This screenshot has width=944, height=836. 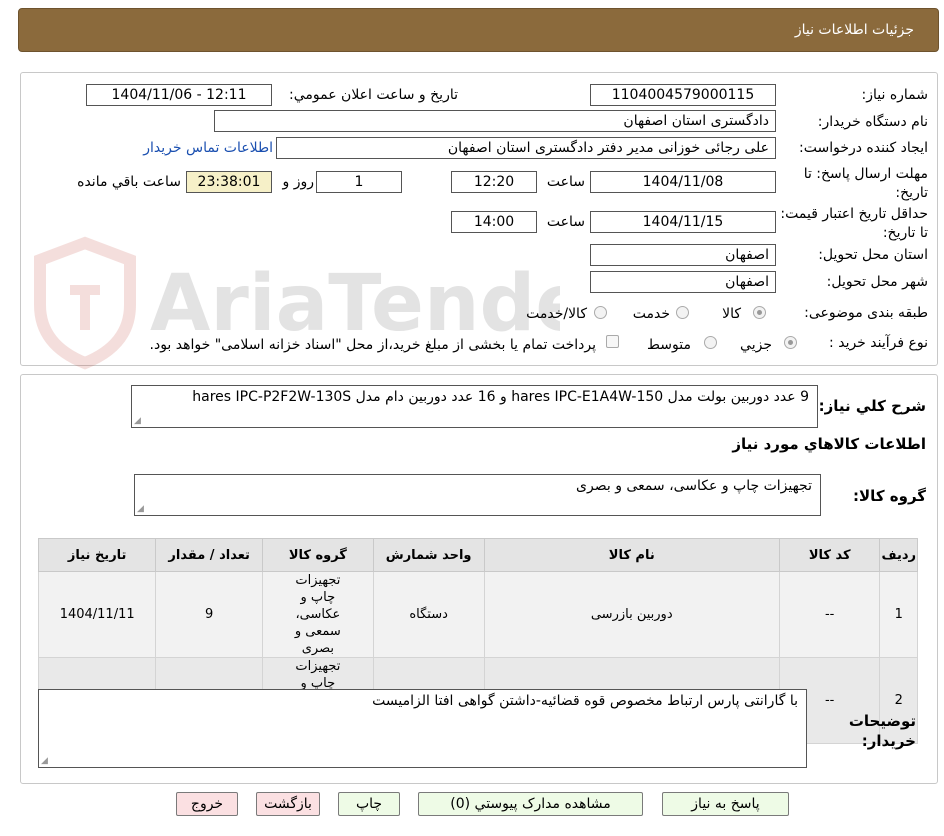 What do you see at coordinates (631, 614) in the screenshot?
I see `cell-item-name: دوربین بازرسی` at bounding box center [631, 614].